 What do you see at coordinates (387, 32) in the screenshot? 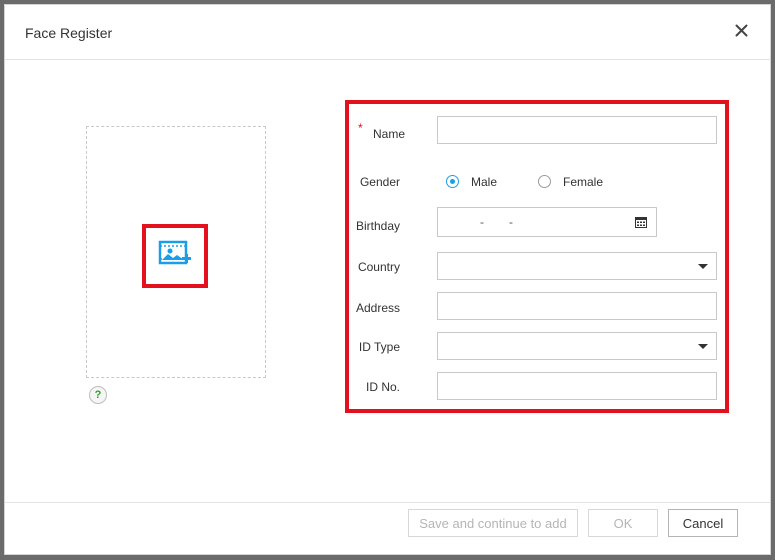
I see `dialog-titlebar: Face Register` at bounding box center [387, 32].